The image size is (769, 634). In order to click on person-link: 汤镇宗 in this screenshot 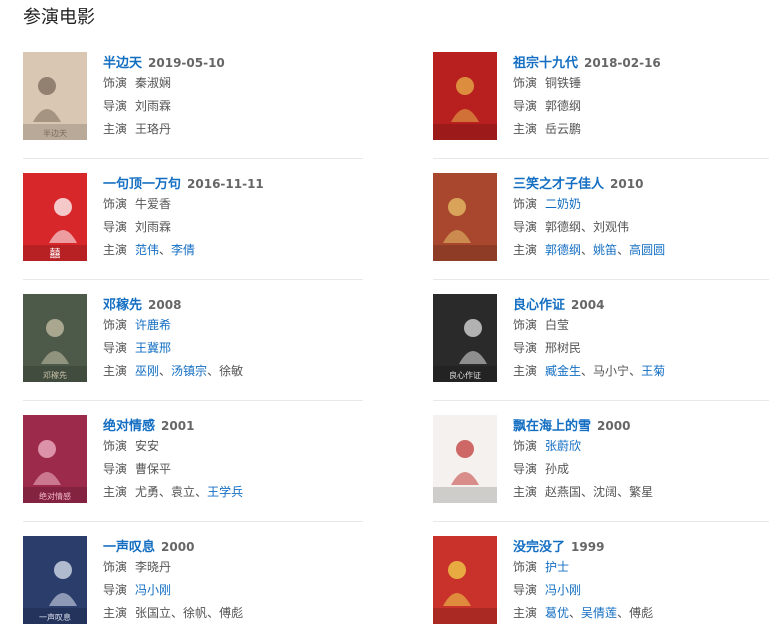, I will do `click(189, 371)`.